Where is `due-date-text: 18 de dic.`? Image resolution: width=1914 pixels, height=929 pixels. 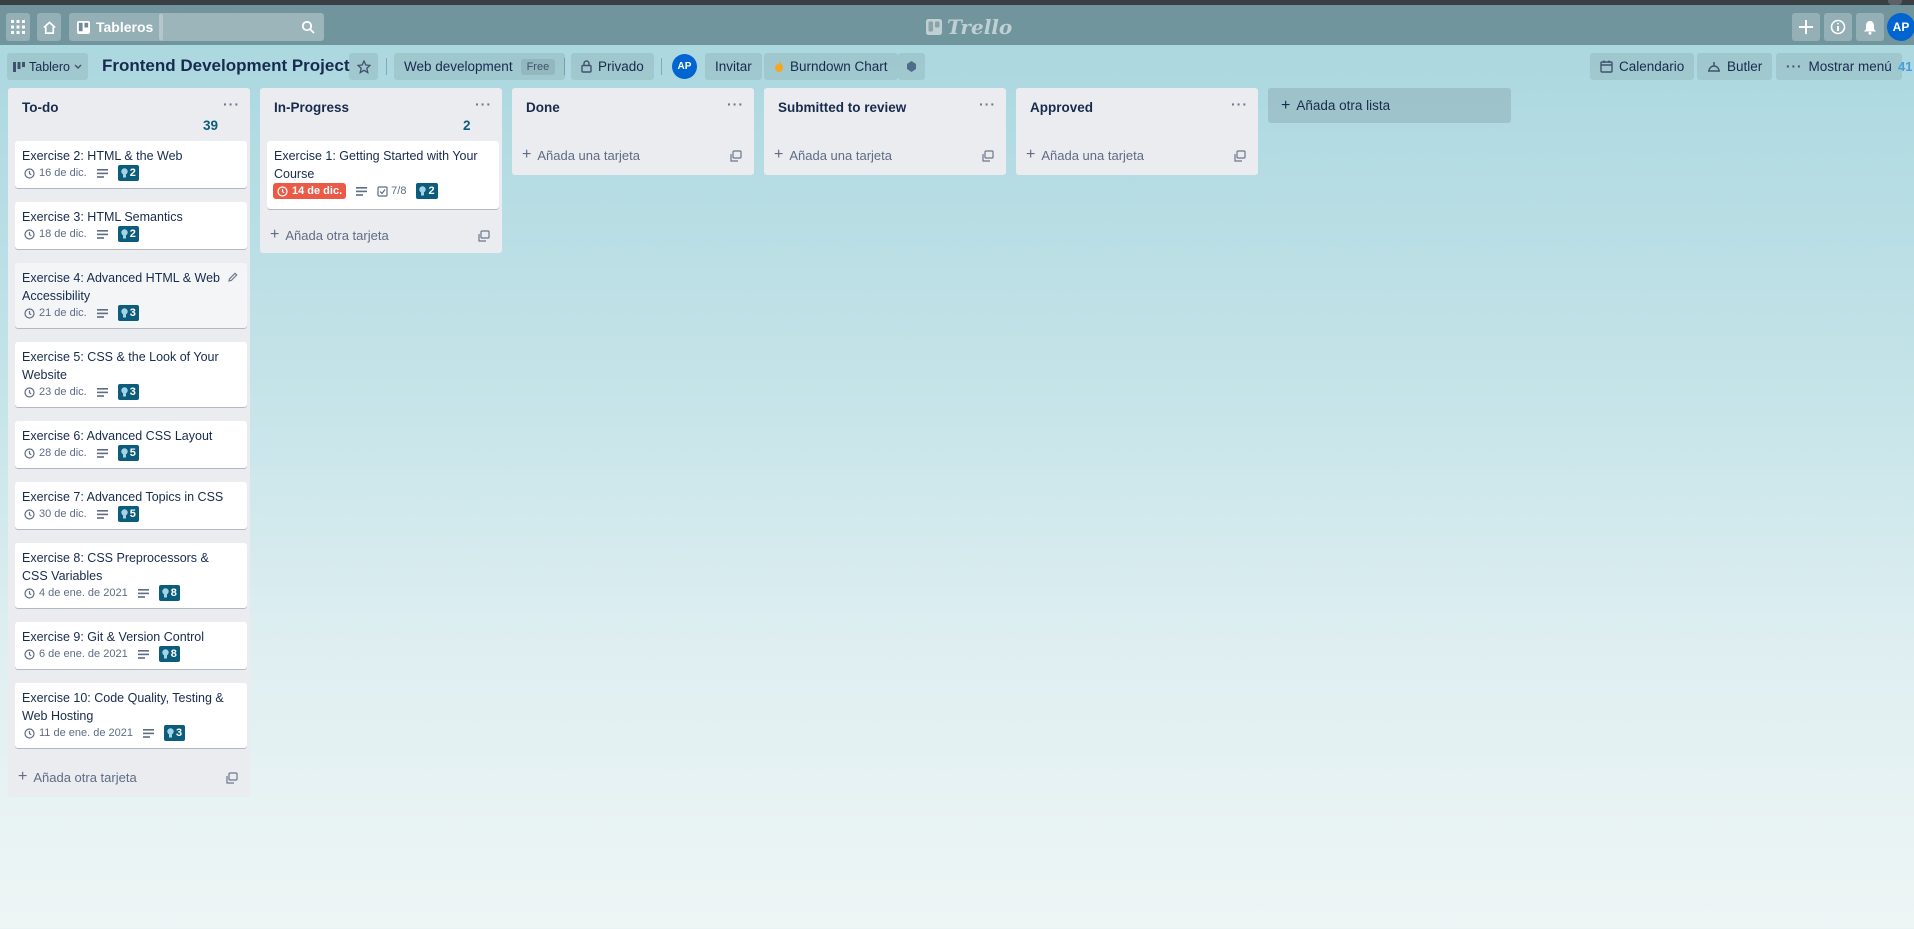
due-date-text: 18 de dic. is located at coordinates (63, 234).